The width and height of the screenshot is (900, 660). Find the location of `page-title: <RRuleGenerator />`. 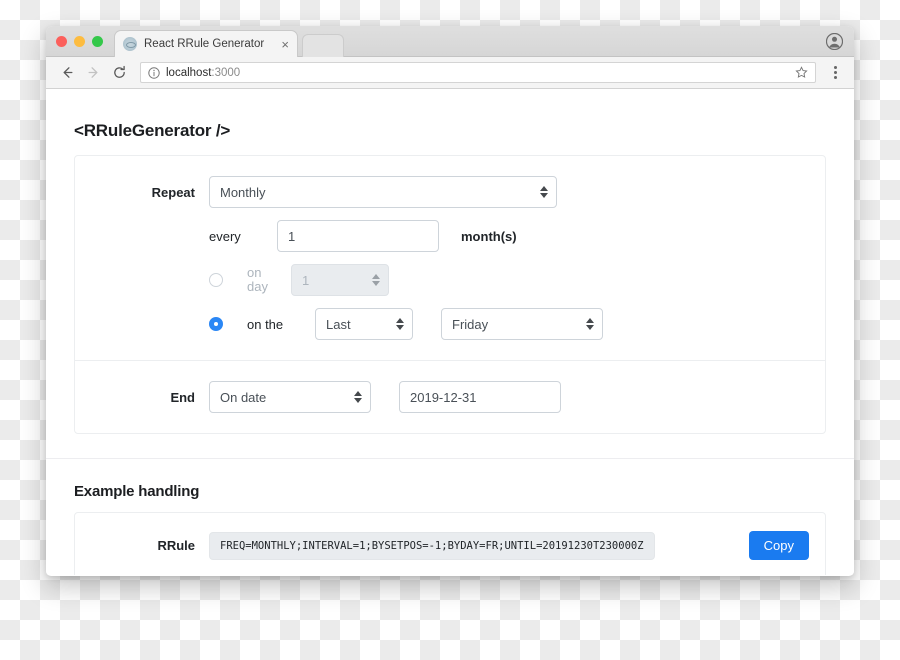

page-title: <RRuleGenerator /> is located at coordinates (152, 130).